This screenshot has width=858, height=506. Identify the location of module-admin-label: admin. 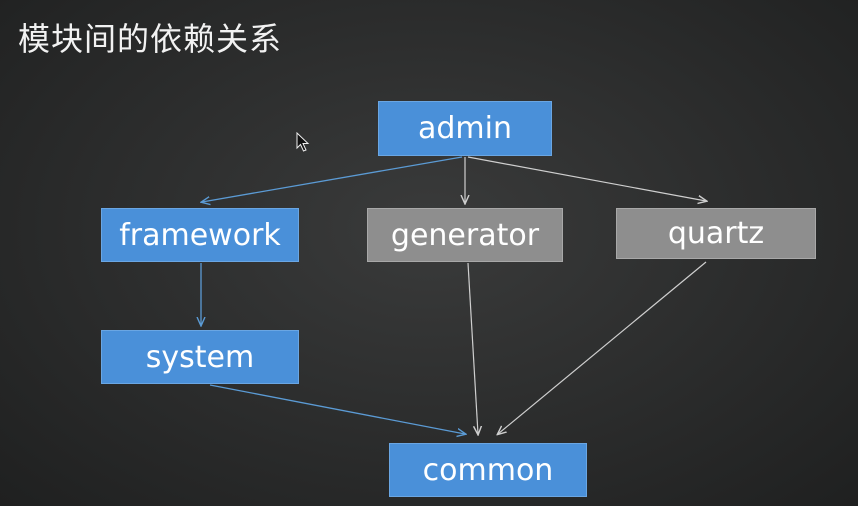
(465, 128).